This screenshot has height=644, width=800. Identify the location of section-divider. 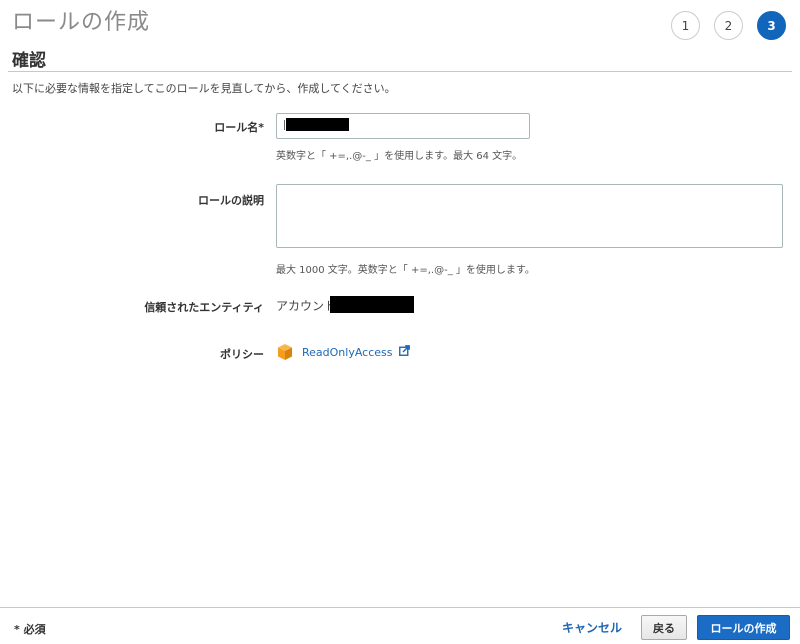
(400, 71).